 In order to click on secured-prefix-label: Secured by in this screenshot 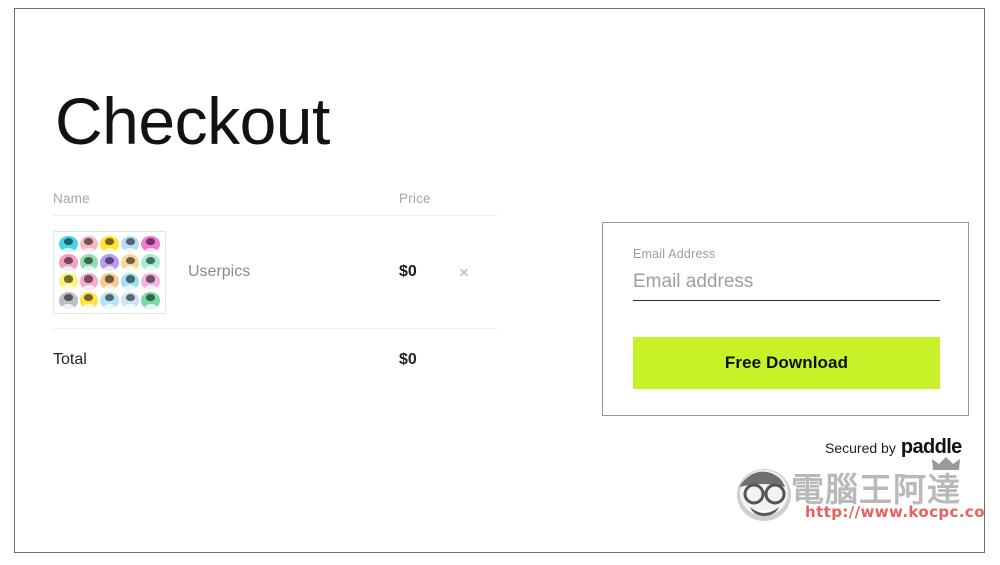, I will do `click(860, 448)`.